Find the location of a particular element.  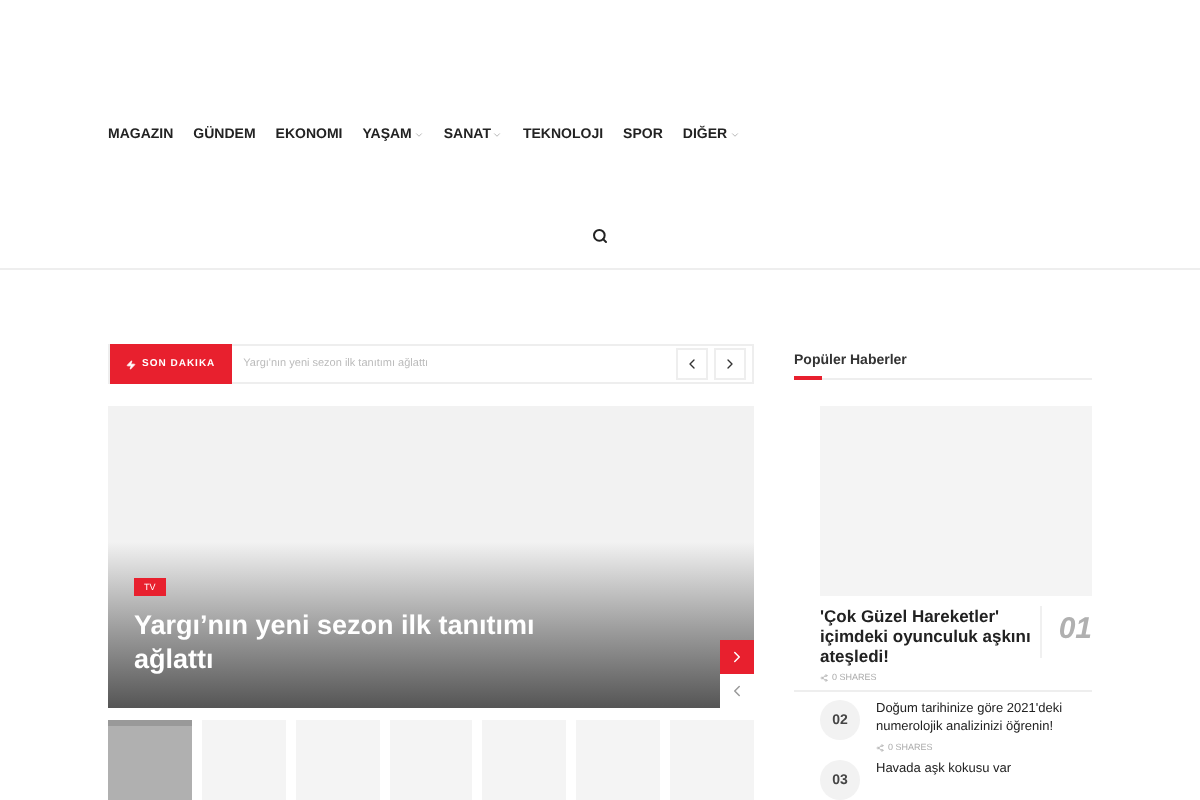

title-underline is located at coordinates (808, 378).